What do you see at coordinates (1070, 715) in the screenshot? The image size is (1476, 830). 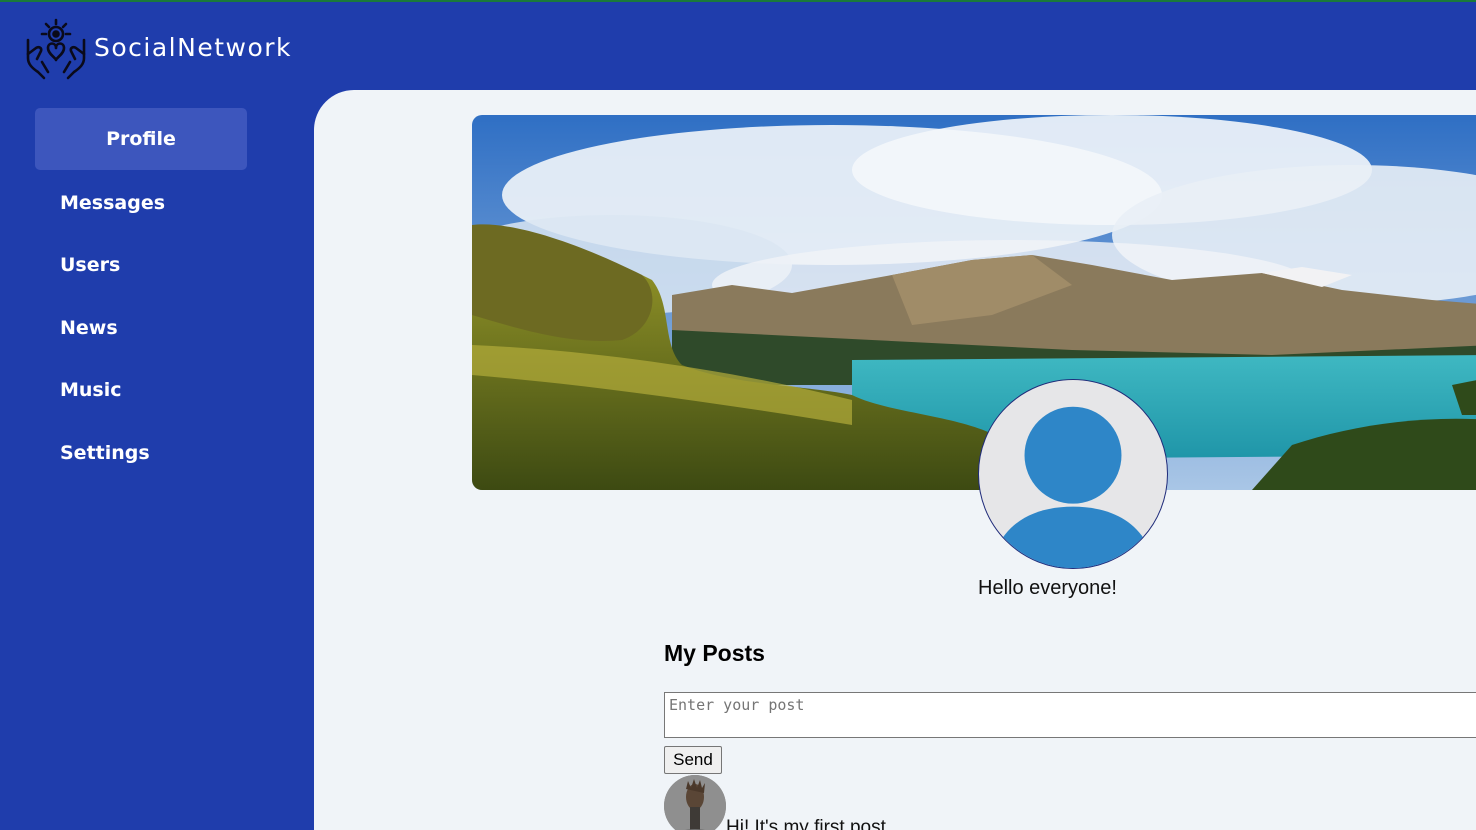 I see `new-post-input` at bounding box center [1070, 715].